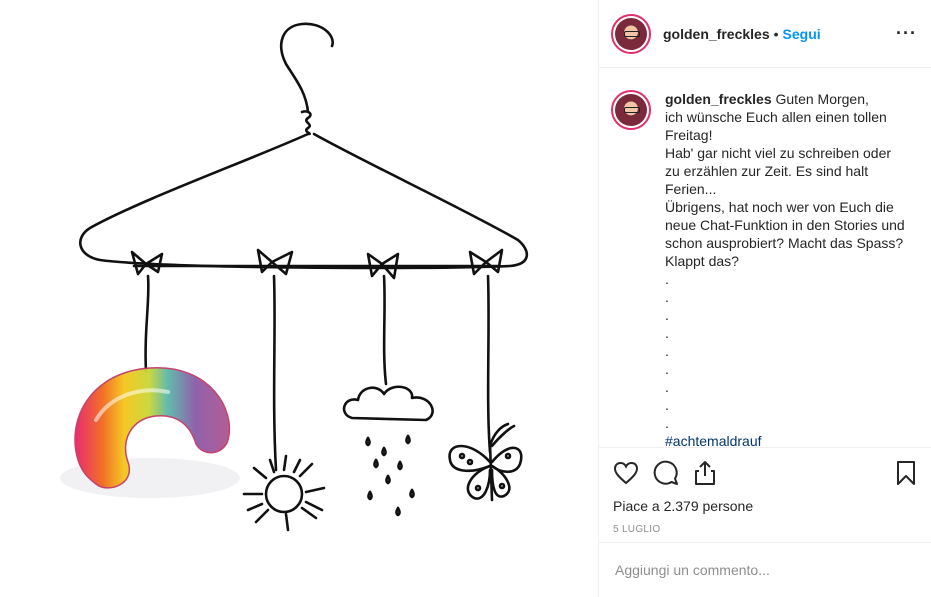 The height and width of the screenshot is (597, 931). What do you see at coordinates (631, 33) in the screenshot?
I see `avatar` at bounding box center [631, 33].